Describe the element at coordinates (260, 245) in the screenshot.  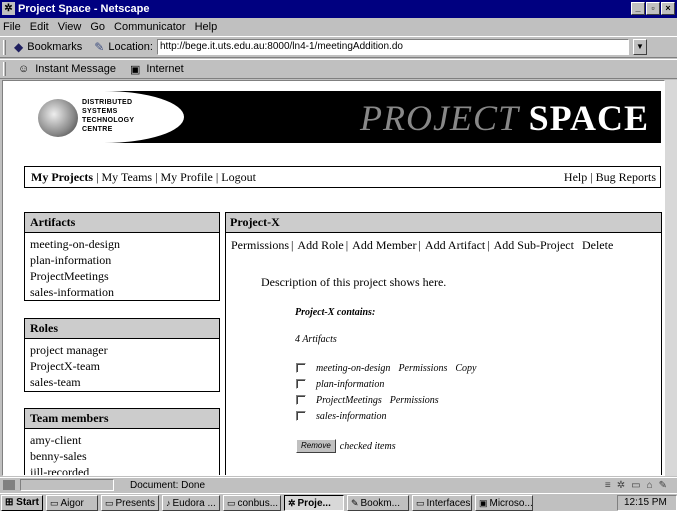
I see `permissions-link: Permissions` at that location.